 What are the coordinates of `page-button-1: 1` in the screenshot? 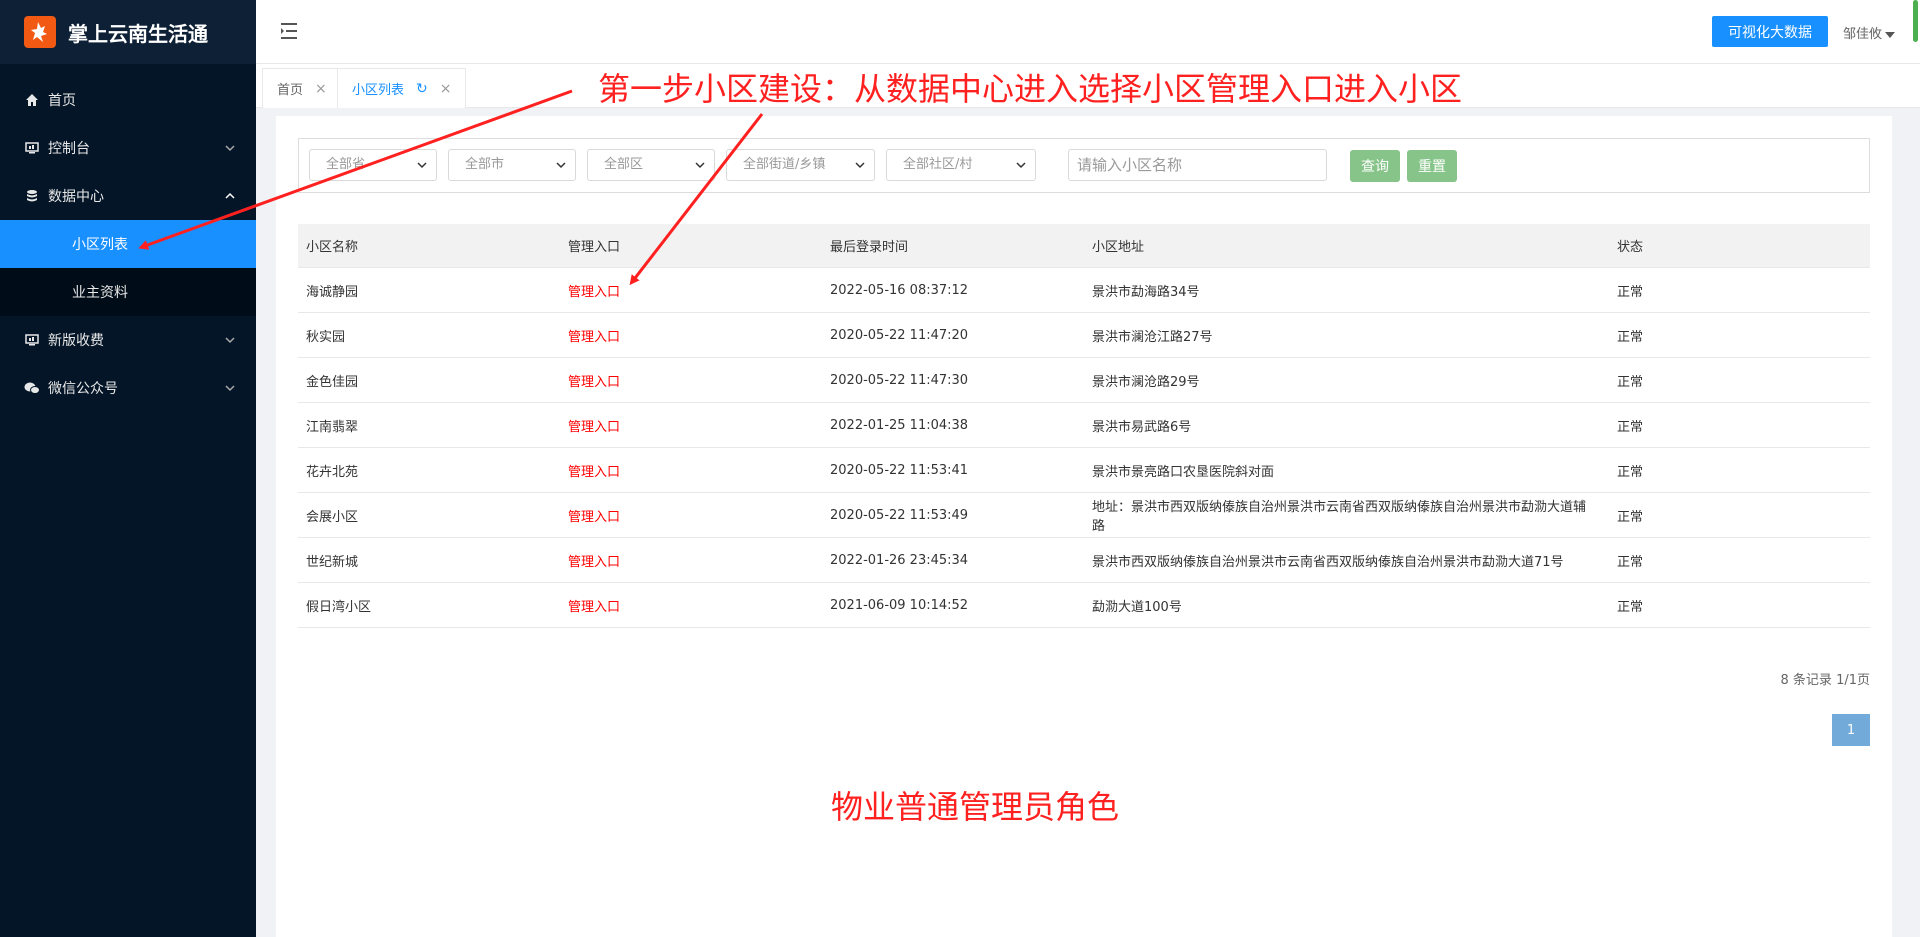 It's located at (1851, 730).